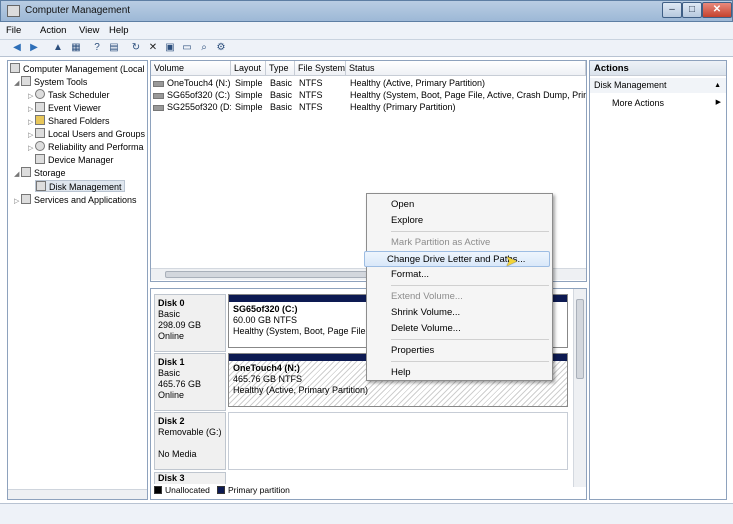 The image size is (733, 524). I want to click on menu-view: View, so click(89, 30).